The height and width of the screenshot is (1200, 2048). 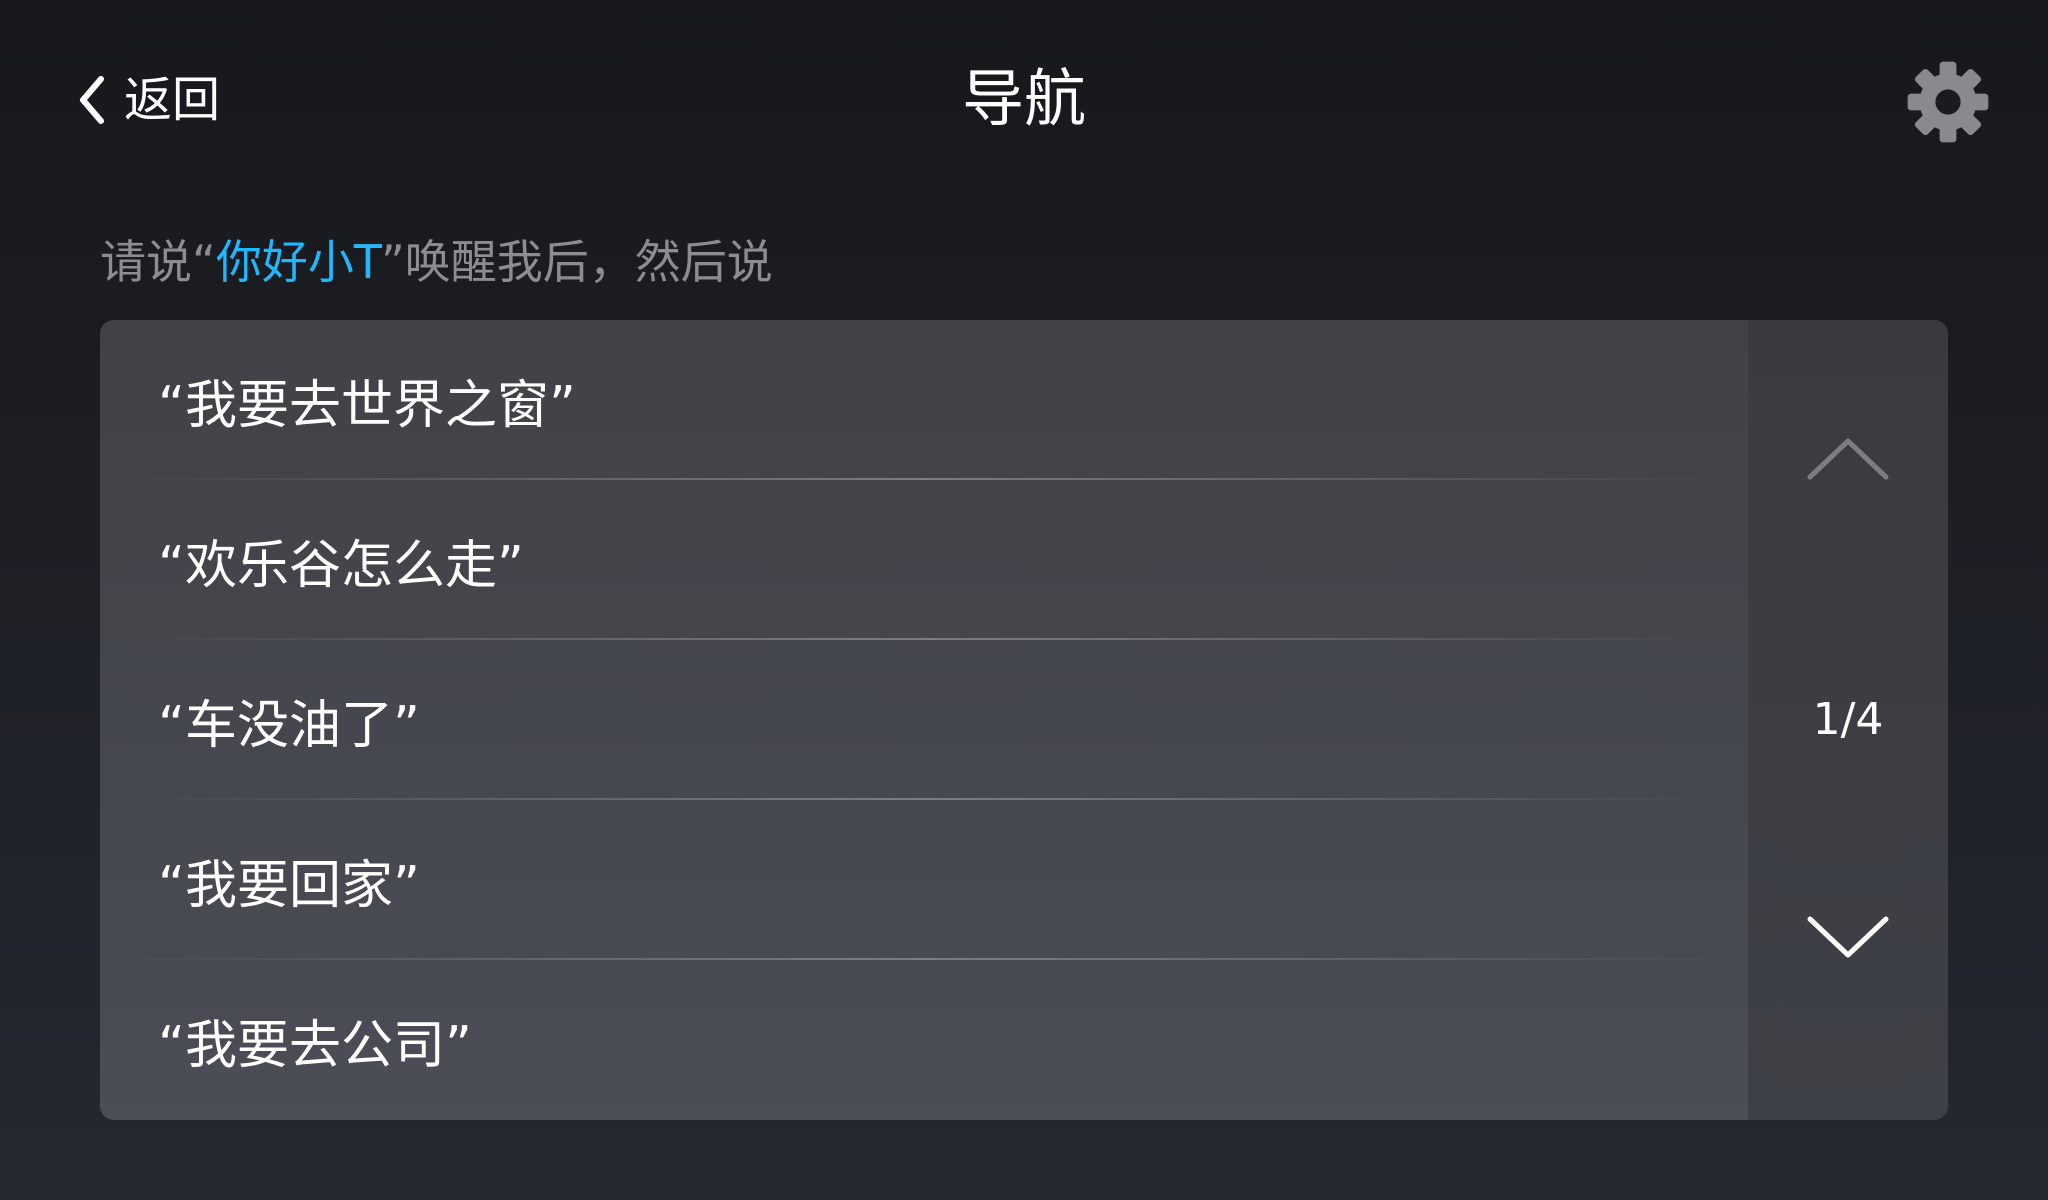 I want to click on gear-icon, so click(x=1948, y=104).